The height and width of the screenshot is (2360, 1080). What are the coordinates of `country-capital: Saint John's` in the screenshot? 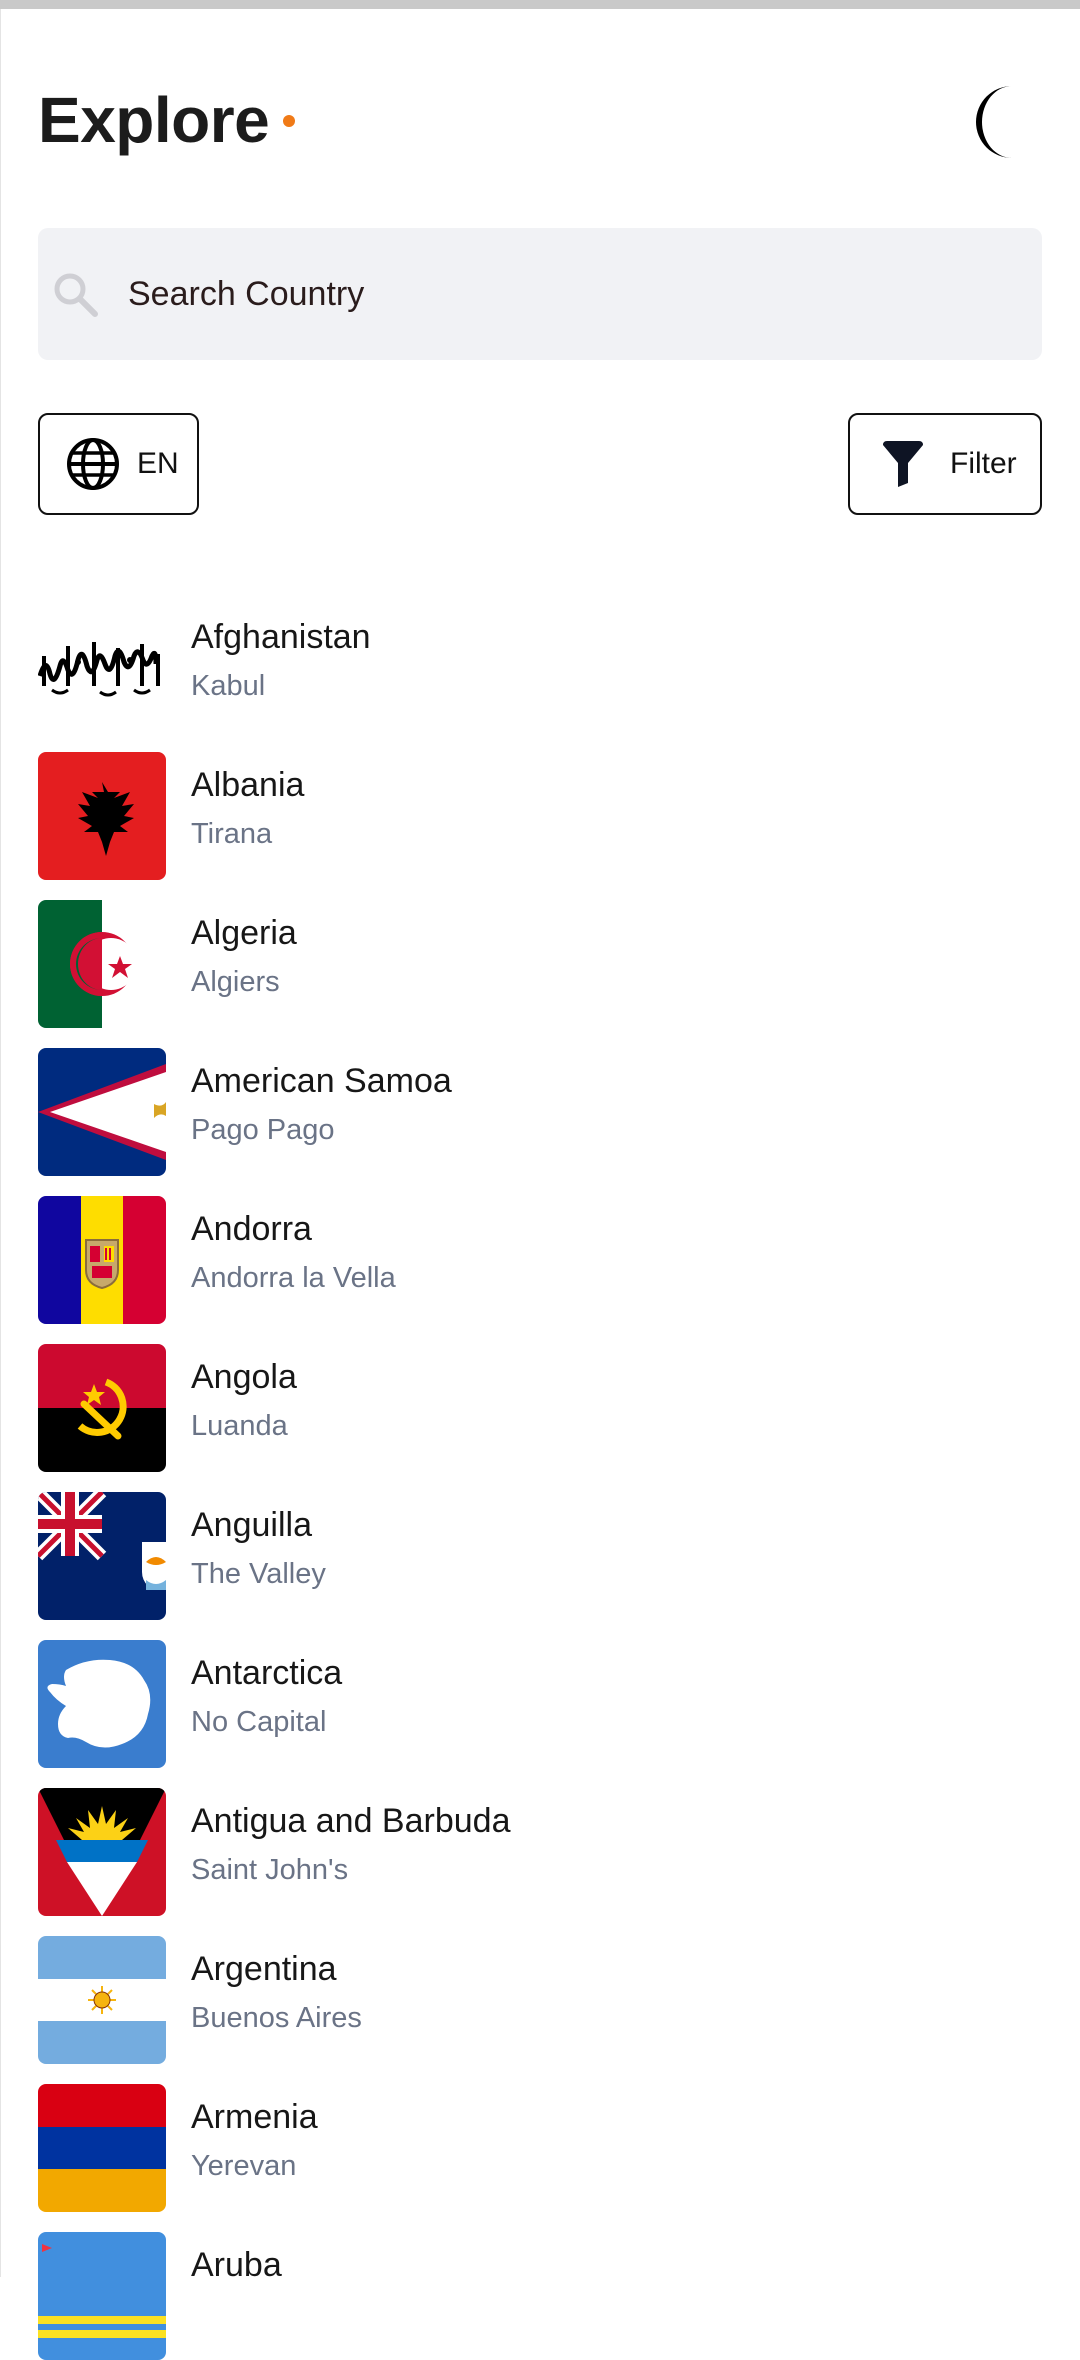 It's located at (270, 1870).